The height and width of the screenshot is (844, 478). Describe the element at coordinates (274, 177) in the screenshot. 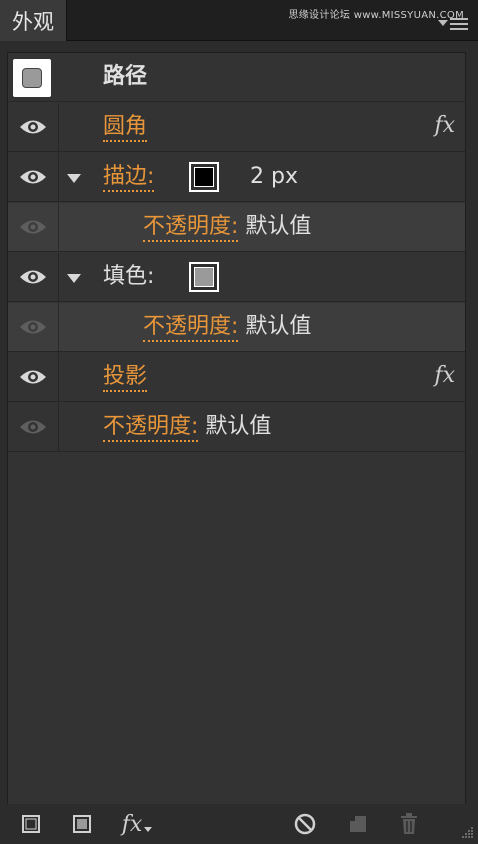

I see `stroke-weight-value: 2 px` at that location.